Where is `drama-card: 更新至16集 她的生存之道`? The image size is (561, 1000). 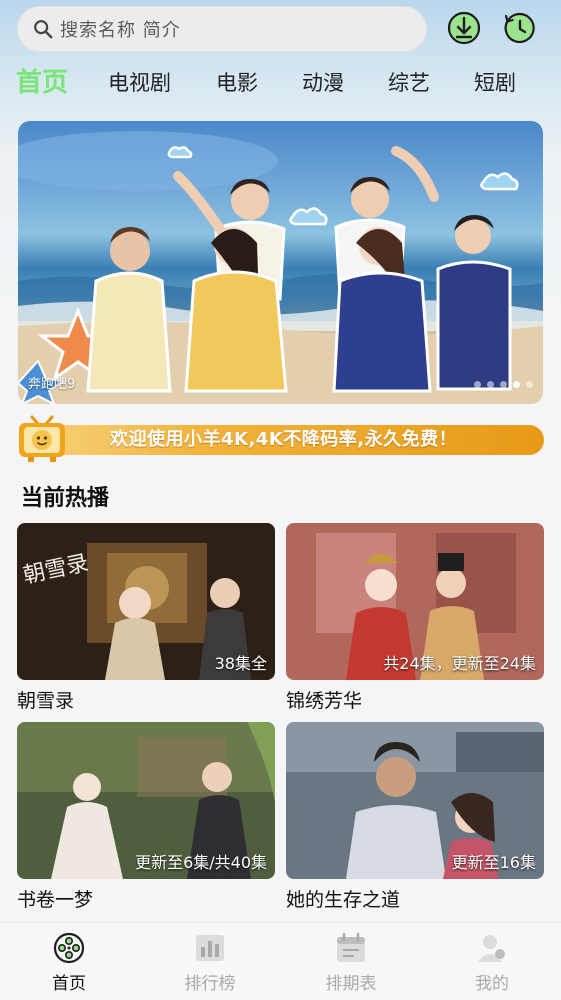
drama-card: 更新至16集 她的生存之道 is located at coordinates (415, 817).